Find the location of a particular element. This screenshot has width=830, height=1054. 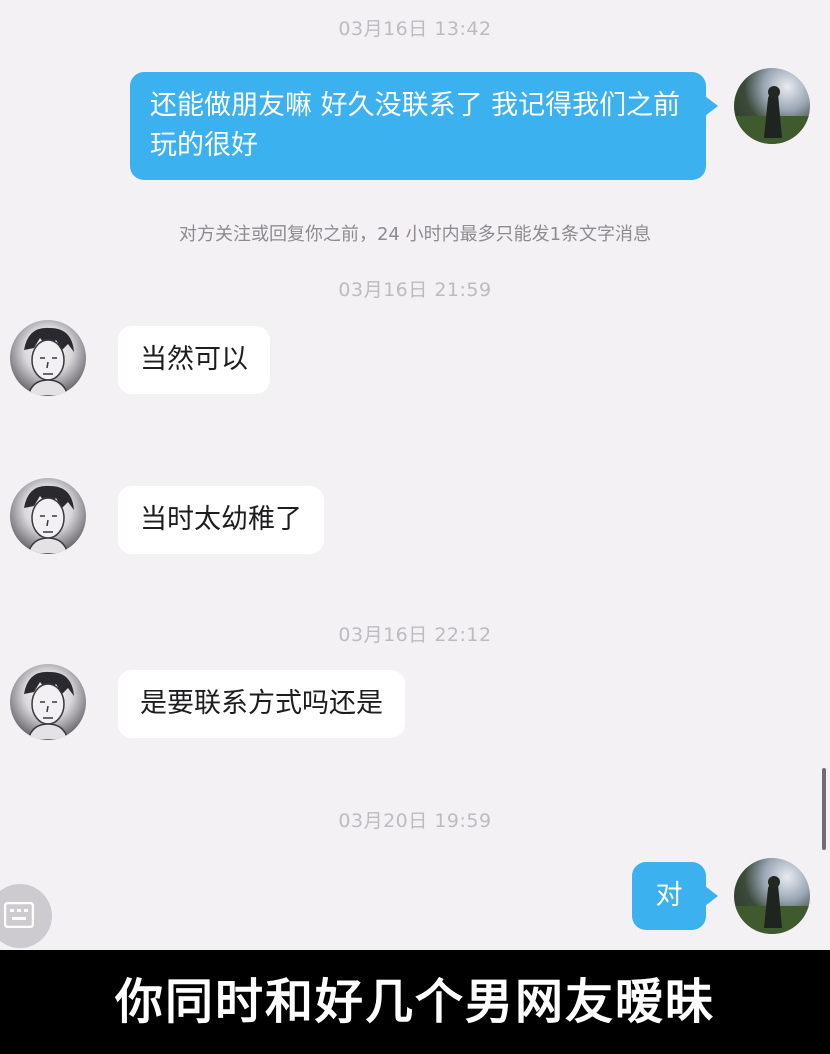

timestamp: 03月16日 22:12 is located at coordinates (415, 635).